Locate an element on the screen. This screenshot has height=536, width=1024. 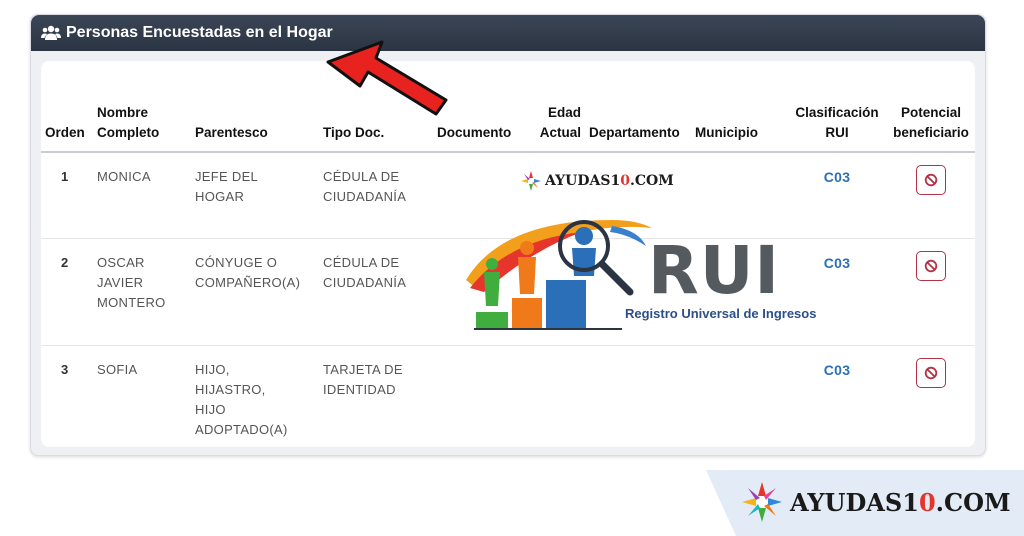
rui-subtitle: Registro Universal de Ingresos is located at coordinates (721, 313).